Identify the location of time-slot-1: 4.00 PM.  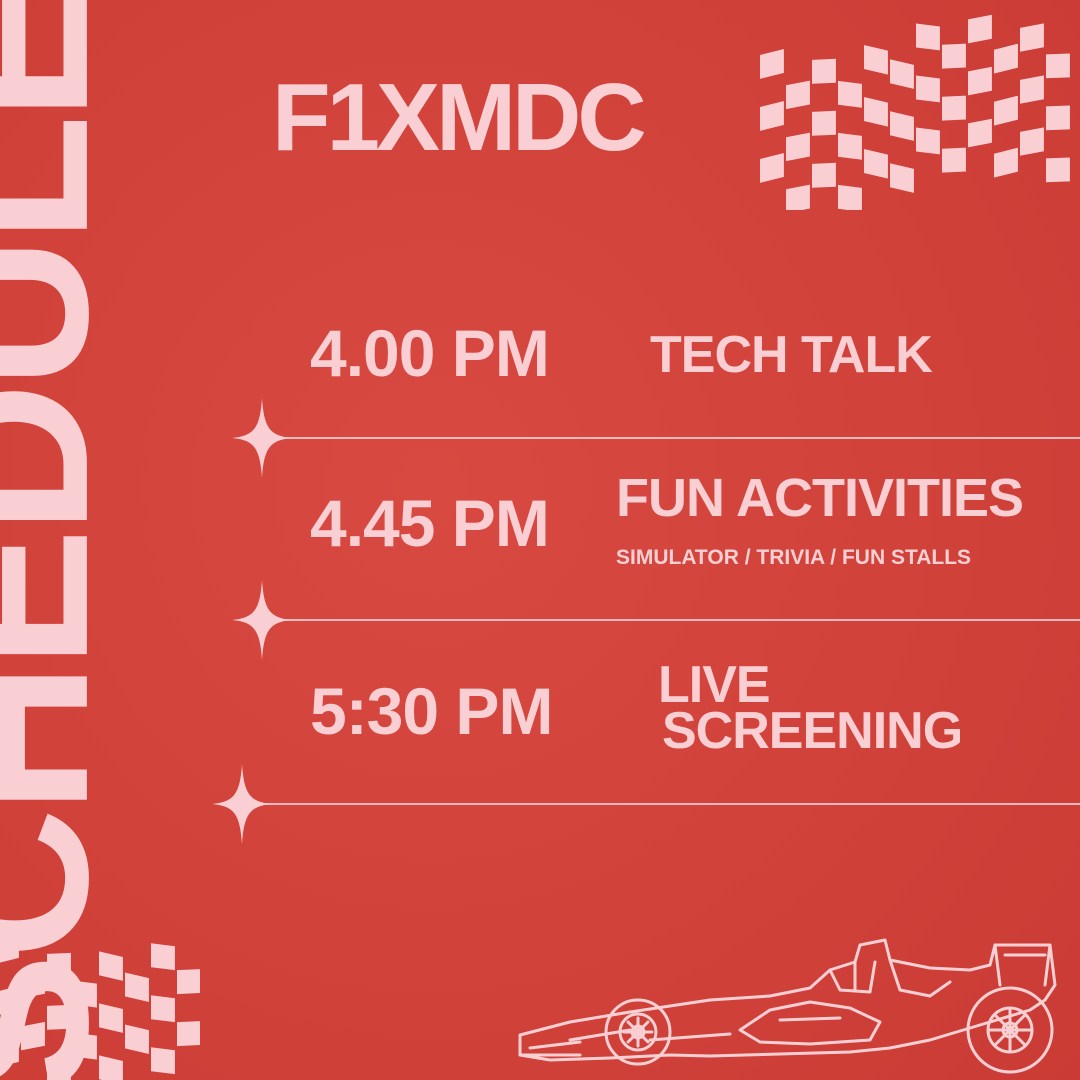
(430, 353).